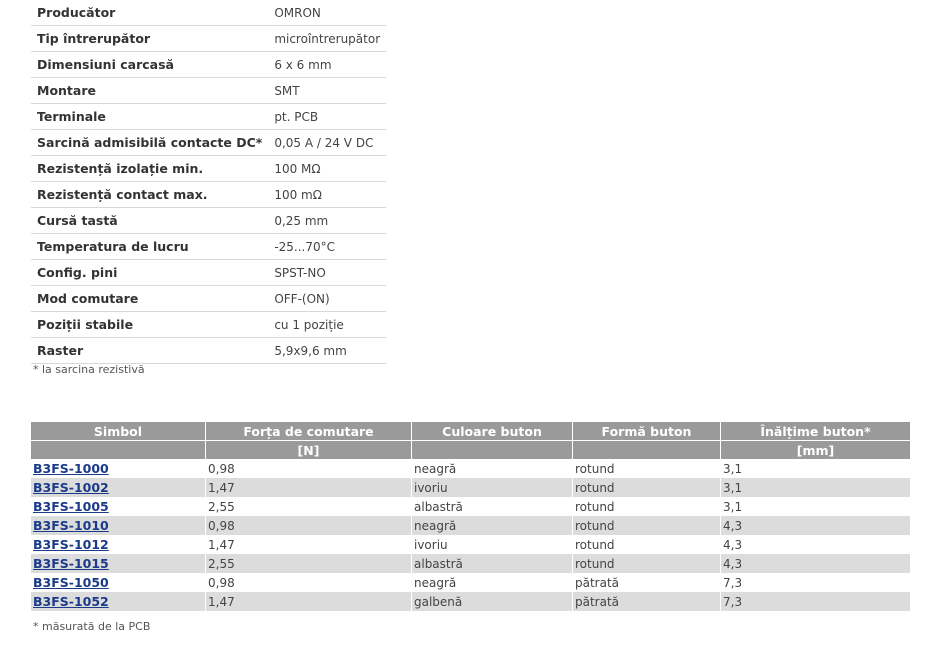 This screenshot has width=930, height=651. What do you see at coordinates (150, 194) in the screenshot?
I see `spec-label: Rezistență contact max.` at bounding box center [150, 194].